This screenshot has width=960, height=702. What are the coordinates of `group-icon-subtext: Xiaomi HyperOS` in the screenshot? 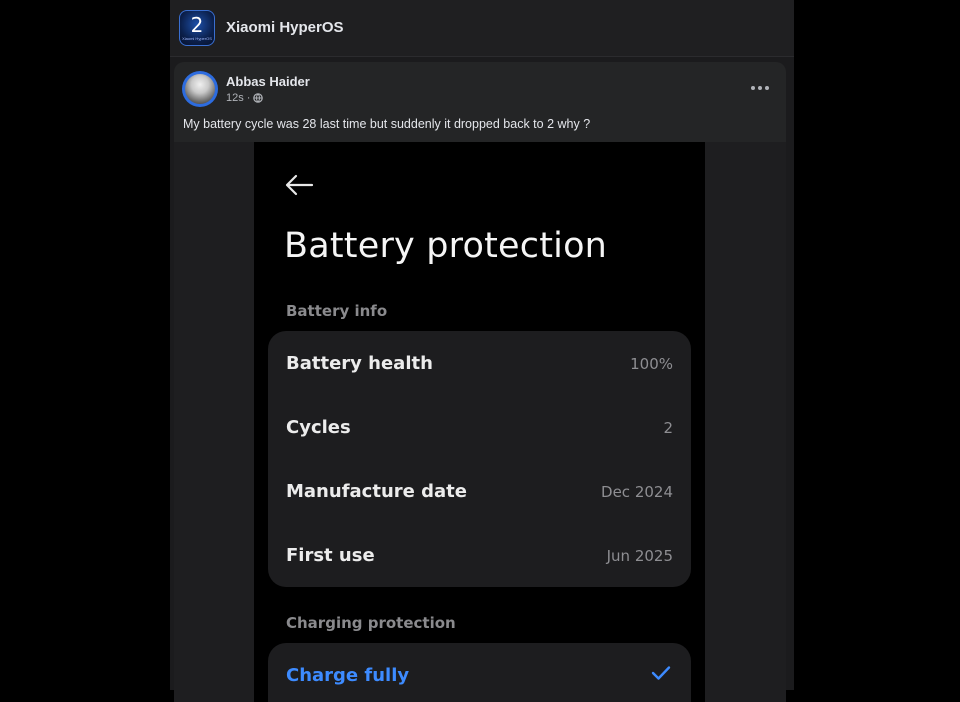 It's located at (197, 38).